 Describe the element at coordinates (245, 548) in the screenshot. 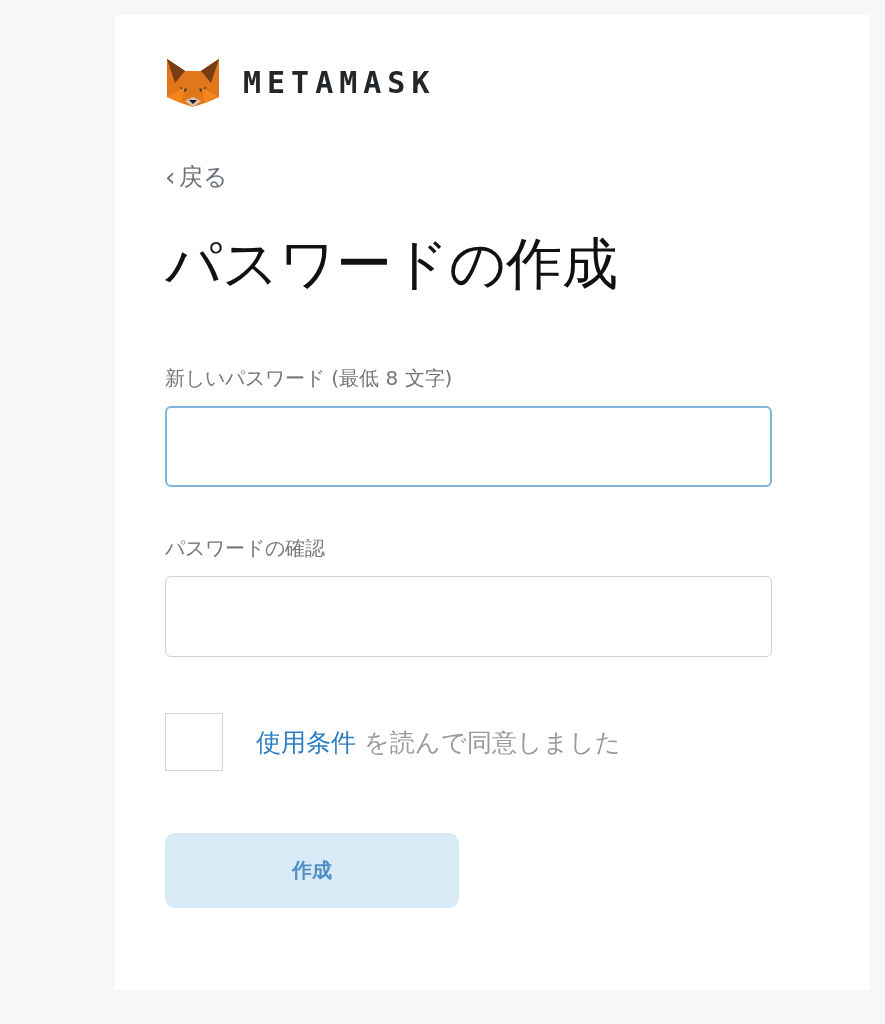

I see `field-label: パスワードの確認` at that location.